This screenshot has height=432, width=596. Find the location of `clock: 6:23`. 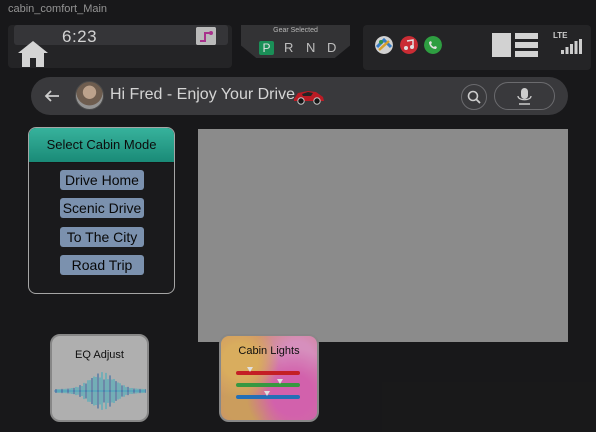

clock: 6:23 is located at coordinates (80, 36).